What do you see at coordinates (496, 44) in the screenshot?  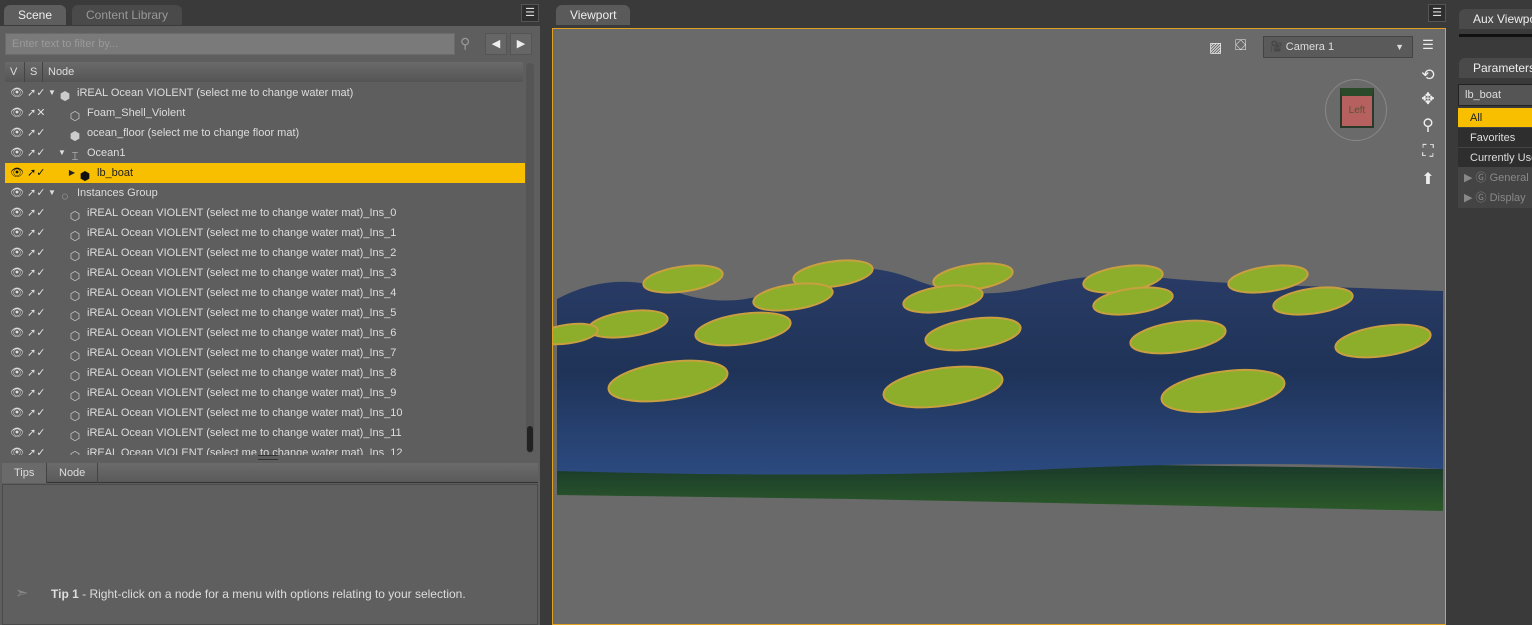 I see `back-arrow-icon: ◀` at bounding box center [496, 44].